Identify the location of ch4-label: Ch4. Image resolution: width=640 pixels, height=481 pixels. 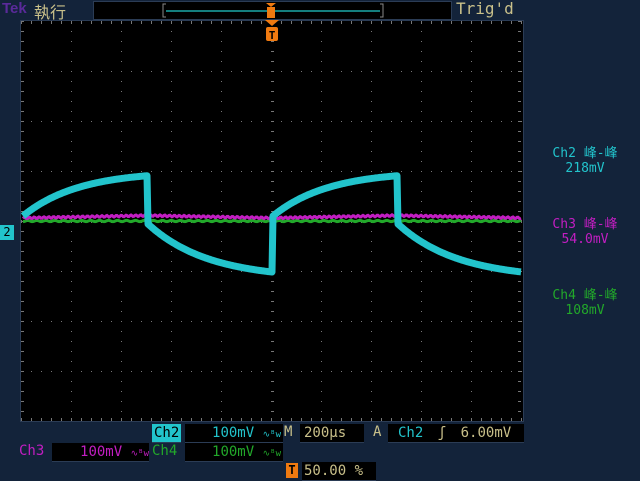
(164, 451).